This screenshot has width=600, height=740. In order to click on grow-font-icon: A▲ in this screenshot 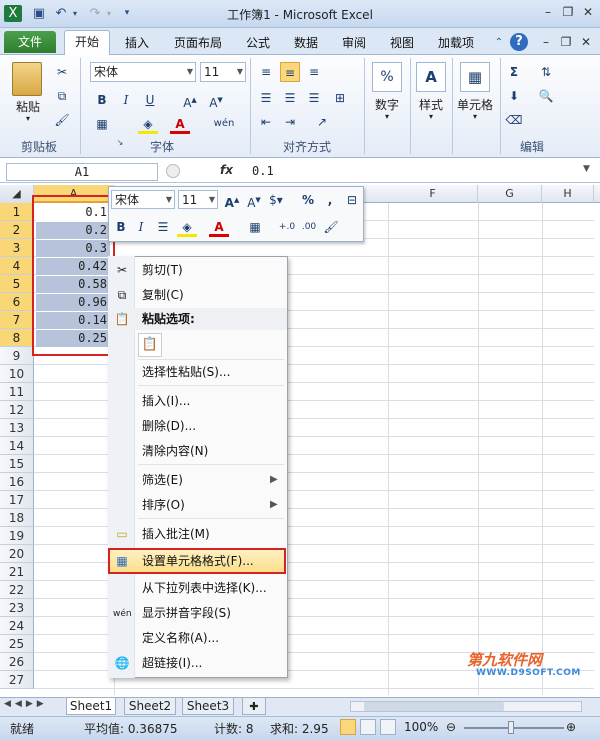, I will do `click(190, 100)`.